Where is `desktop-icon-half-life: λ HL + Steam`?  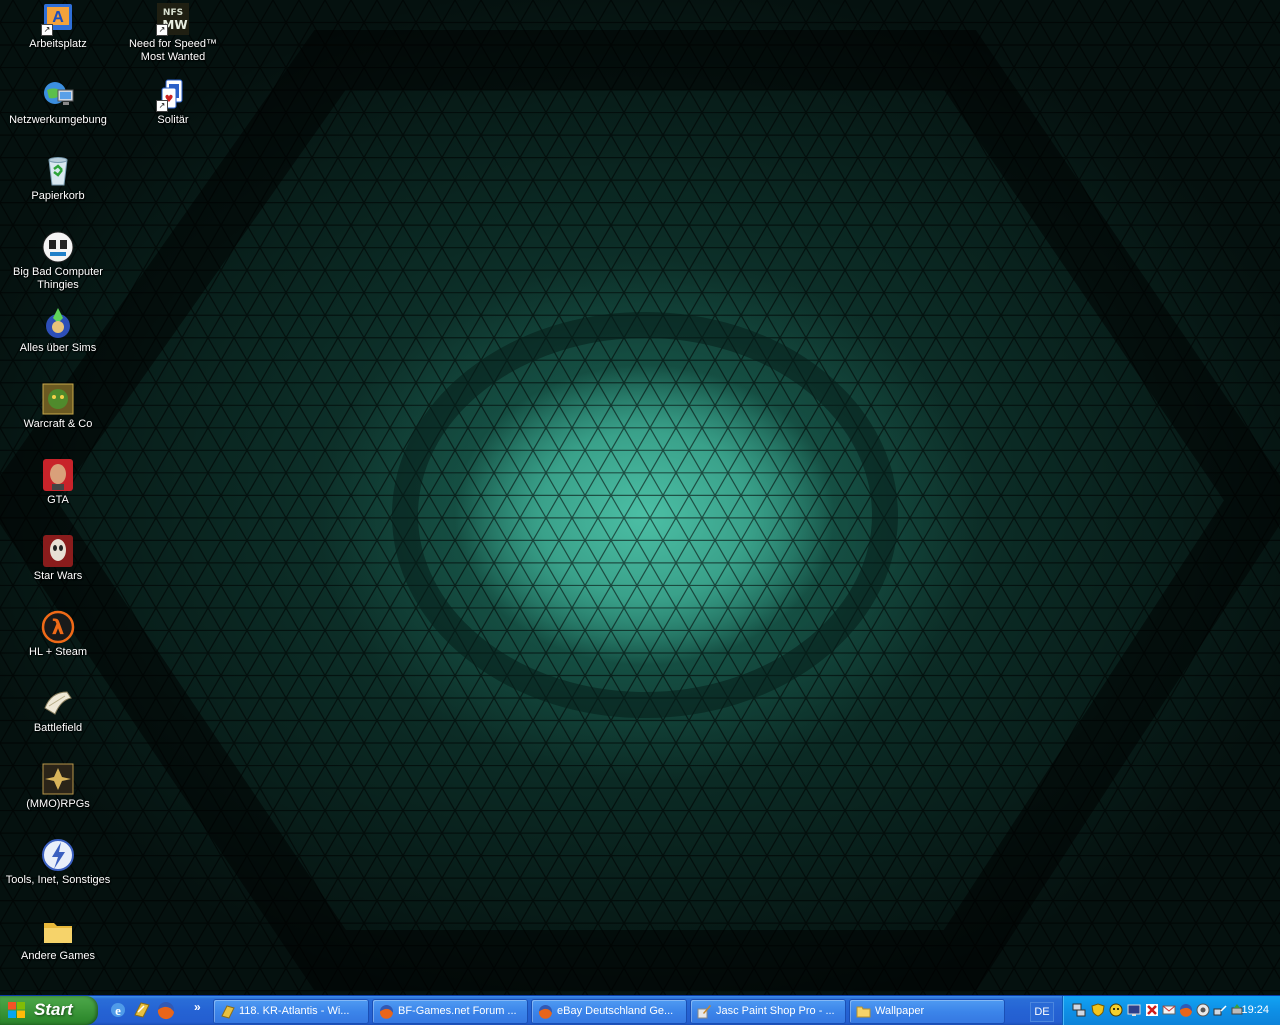
desktop-icon-half-life: λ HL + Steam is located at coordinates (58, 634).